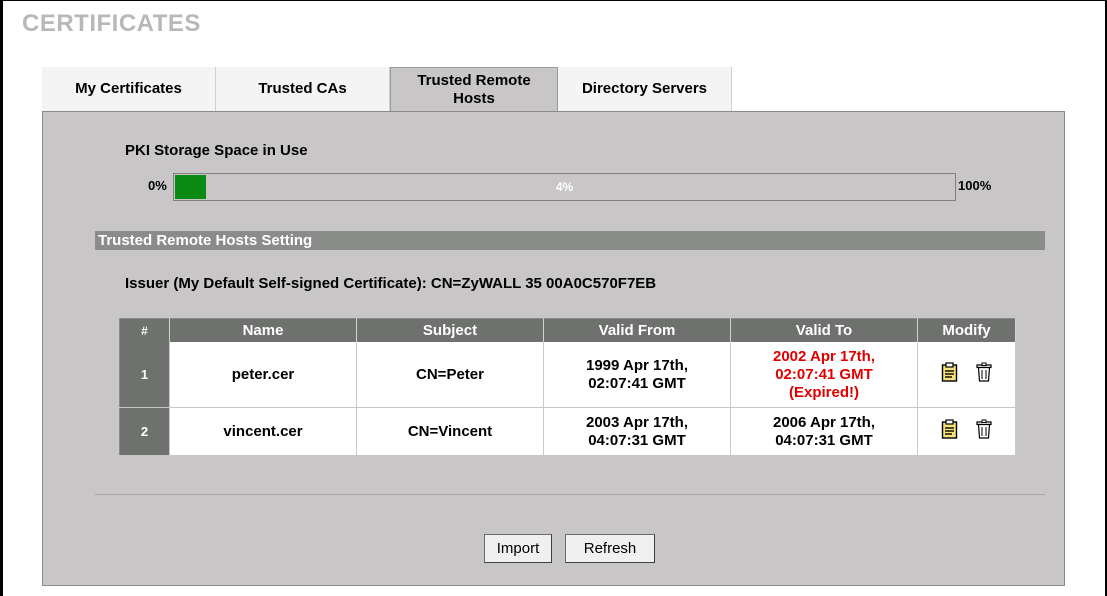 This screenshot has width=1107, height=596. I want to click on column-header-valid-to: Valid To, so click(824, 330).